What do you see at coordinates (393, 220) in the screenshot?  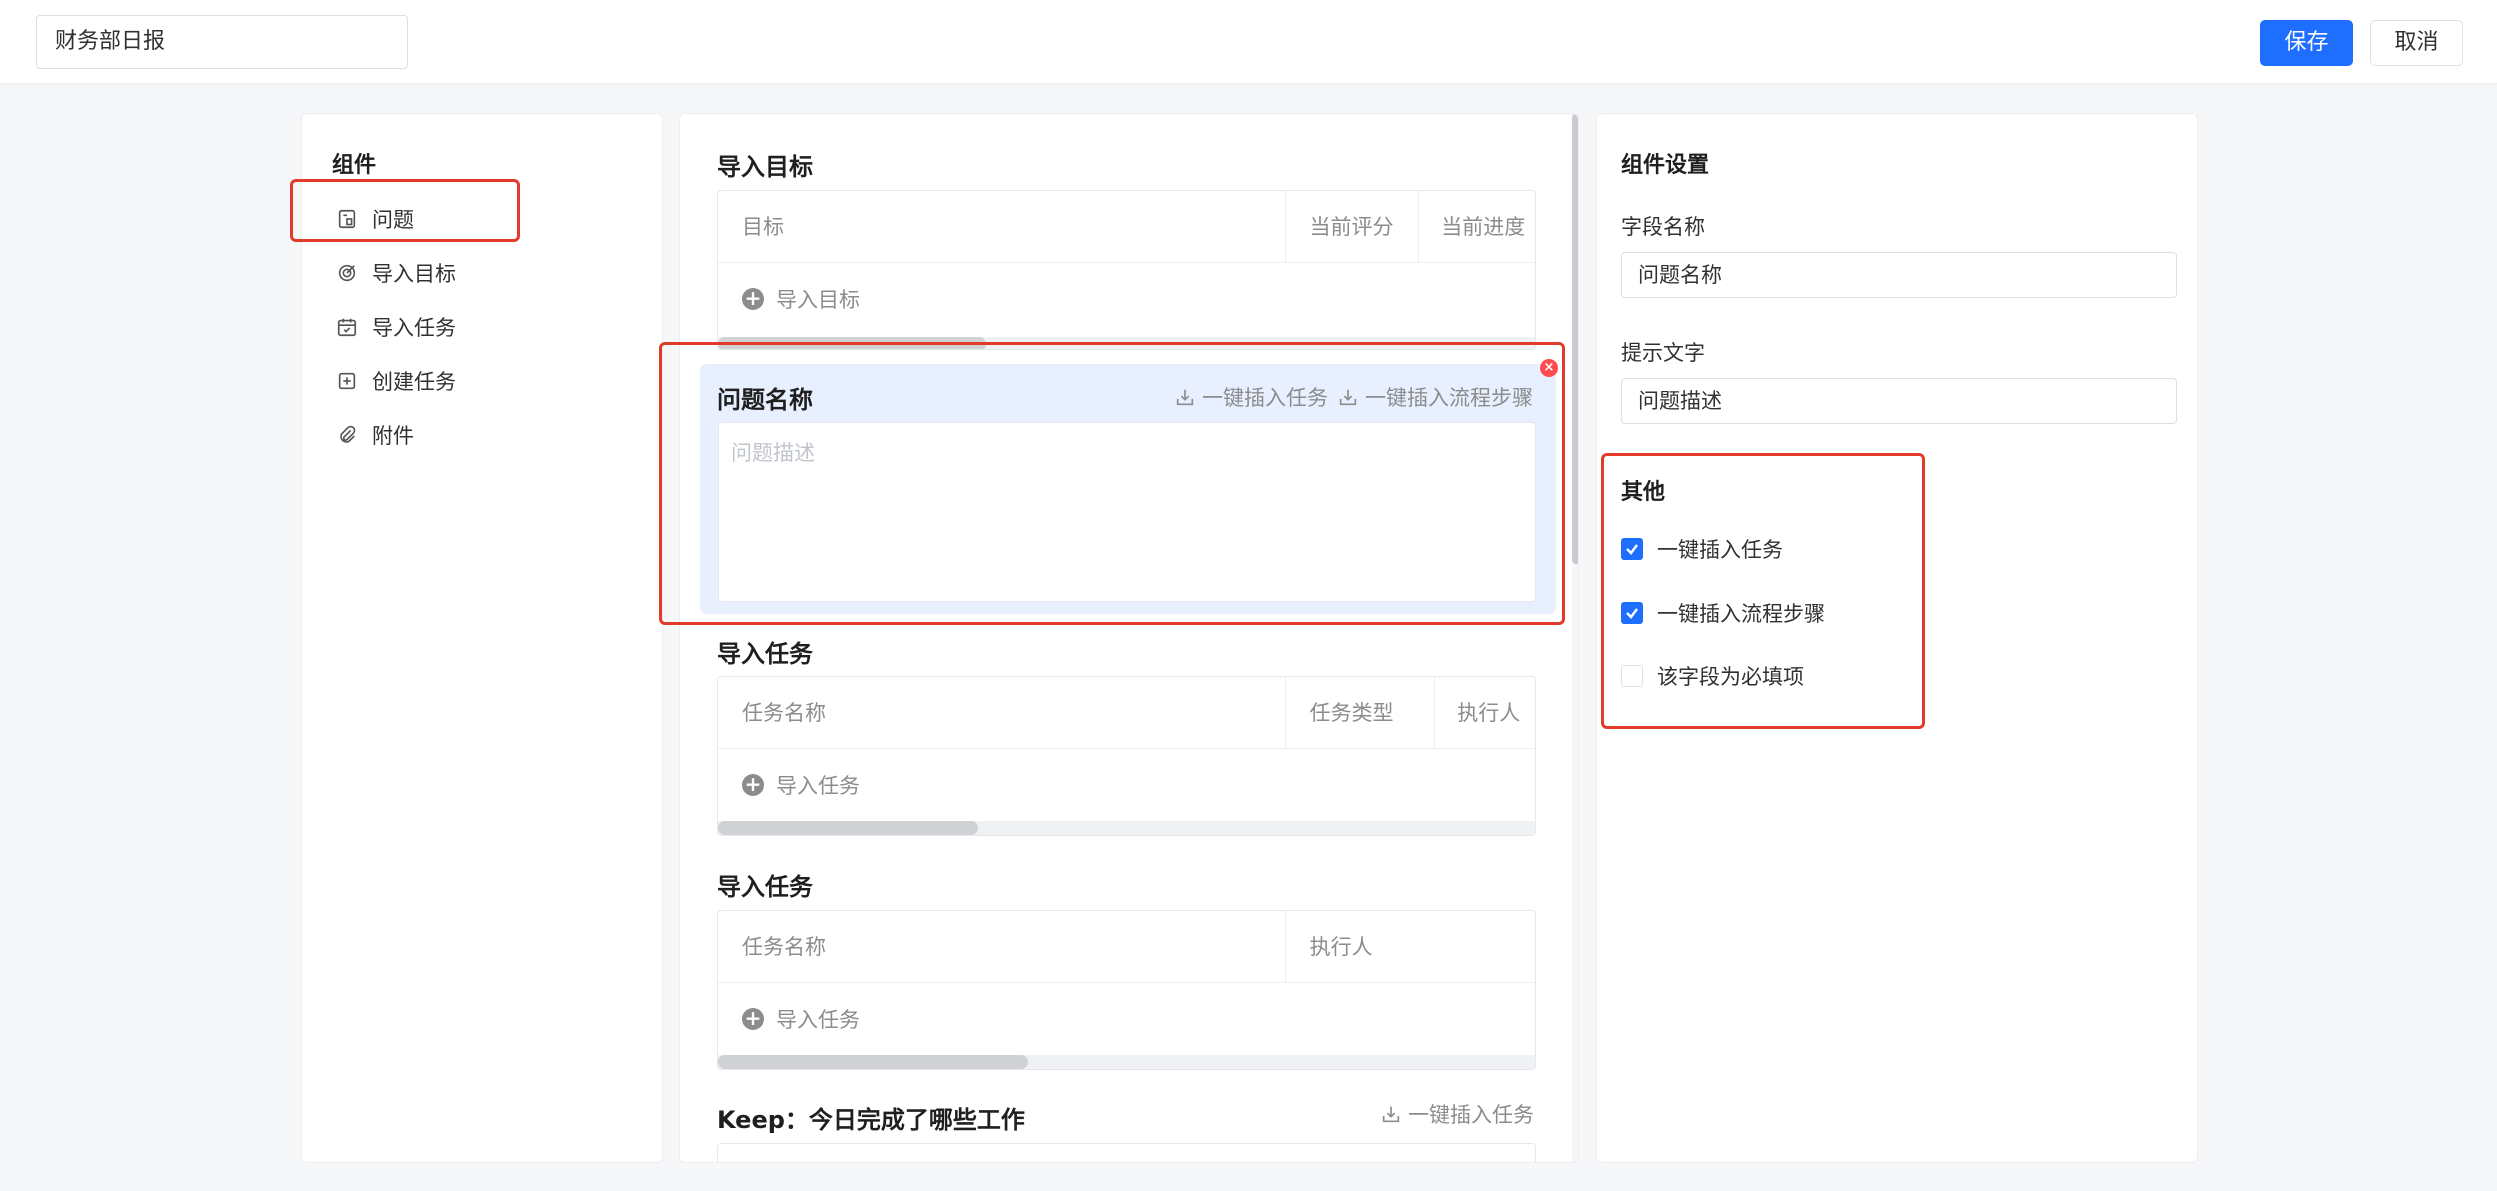 I see `component-item-label: 问题` at bounding box center [393, 220].